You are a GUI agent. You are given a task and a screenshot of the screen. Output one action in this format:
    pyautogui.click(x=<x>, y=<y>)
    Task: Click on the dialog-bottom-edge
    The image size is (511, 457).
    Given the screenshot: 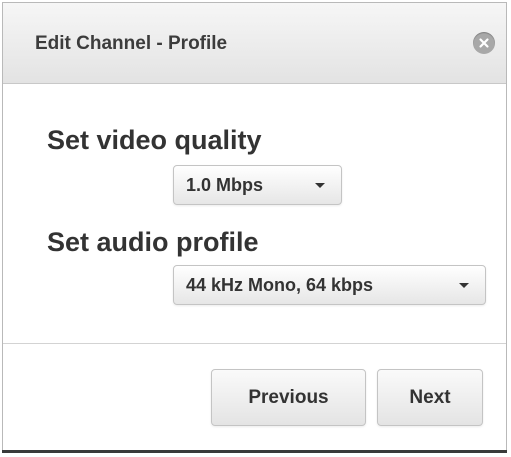 What is the action you would take?
    pyautogui.click(x=254, y=451)
    